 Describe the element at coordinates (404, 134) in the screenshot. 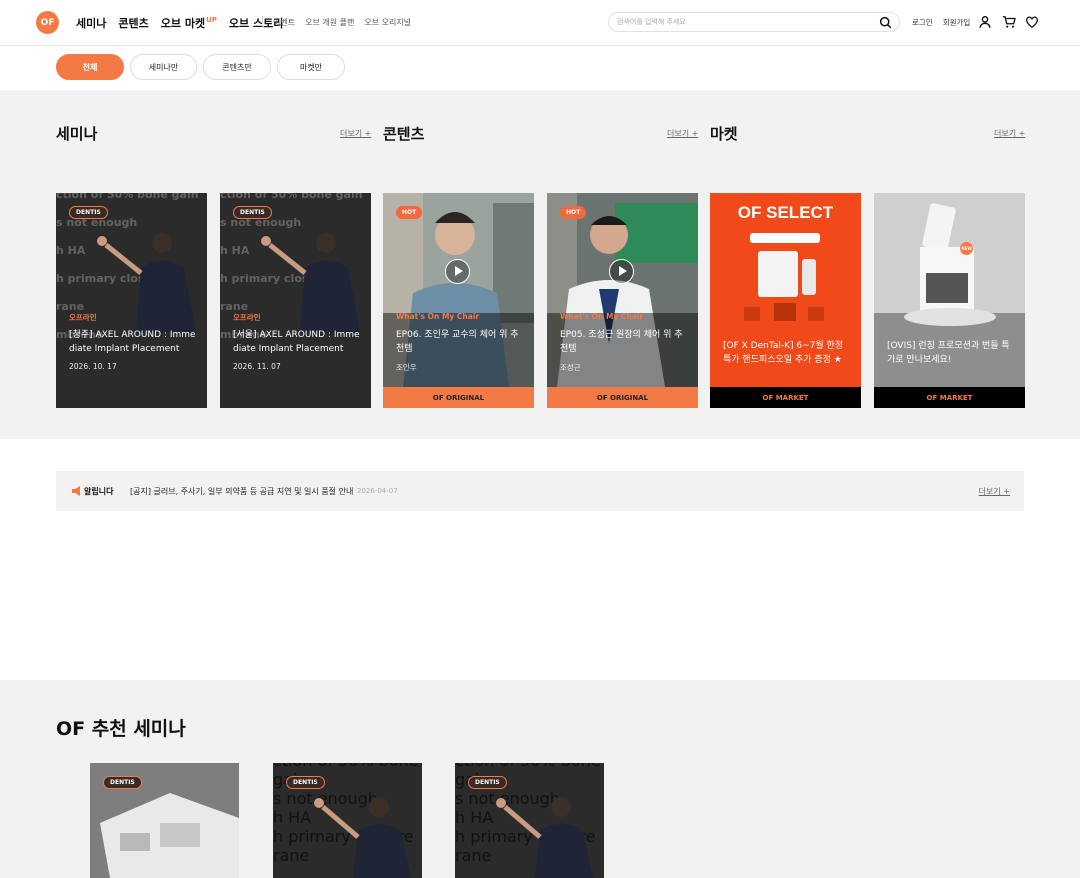

I see `content-section-title: 콘텐츠` at that location.